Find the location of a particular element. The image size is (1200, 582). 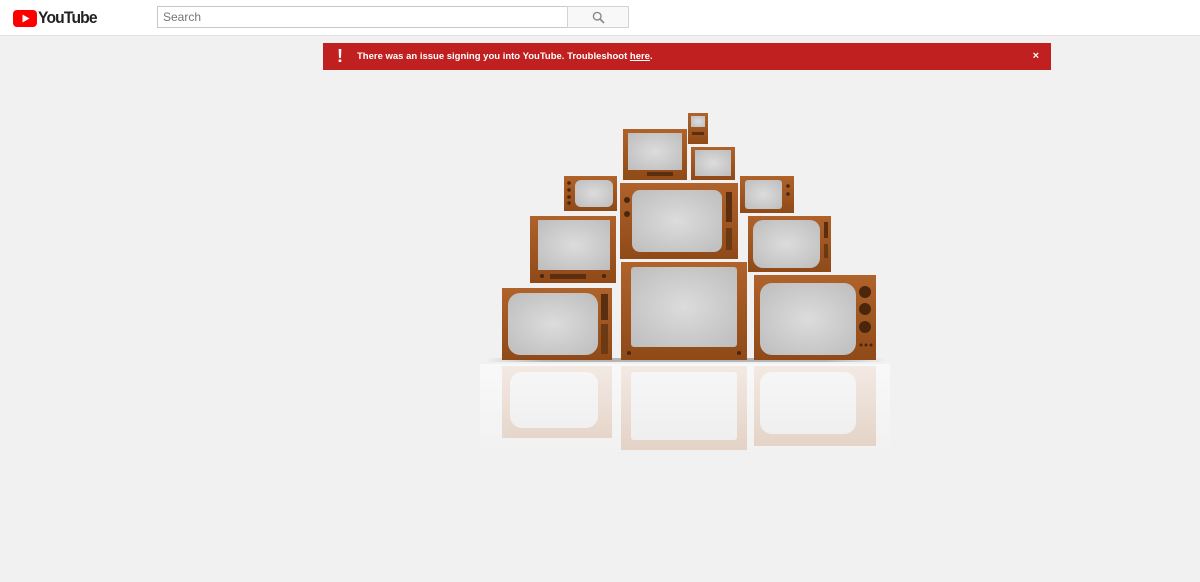

alert-message-end: . is located at coordinates (651, 56).